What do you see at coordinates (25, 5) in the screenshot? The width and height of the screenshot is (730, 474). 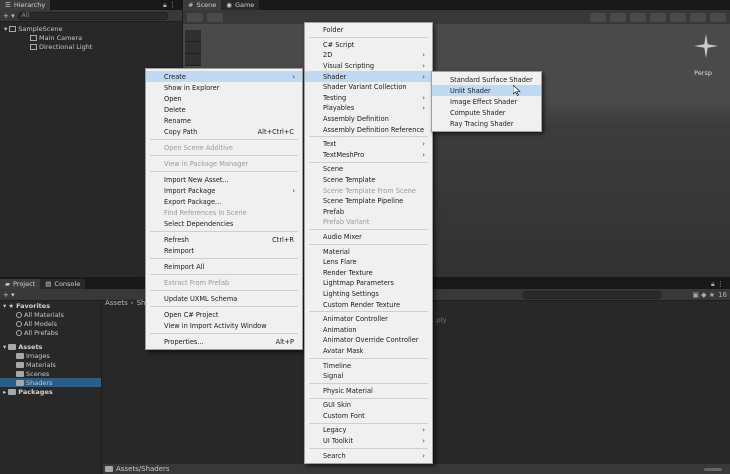 I see `tab-hierarchy: ☰ Hierarchy` at bounding box center [25, 5].